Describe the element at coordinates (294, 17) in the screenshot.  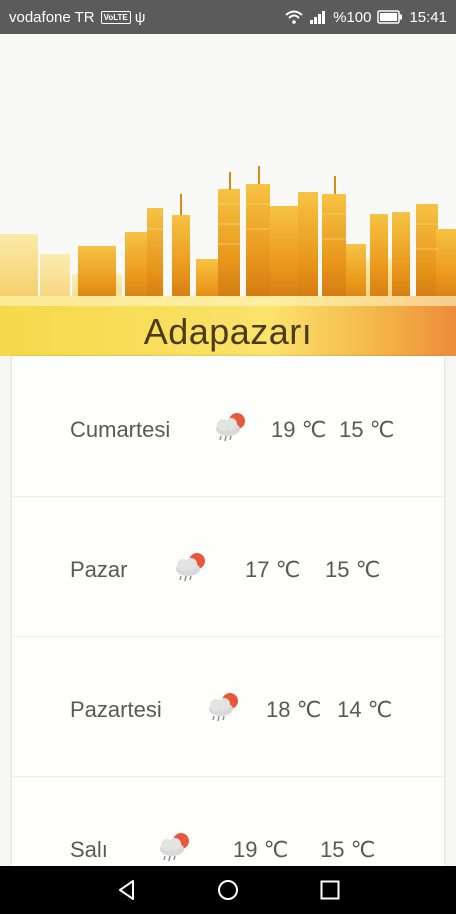
I see `wifi-icon` at that location.